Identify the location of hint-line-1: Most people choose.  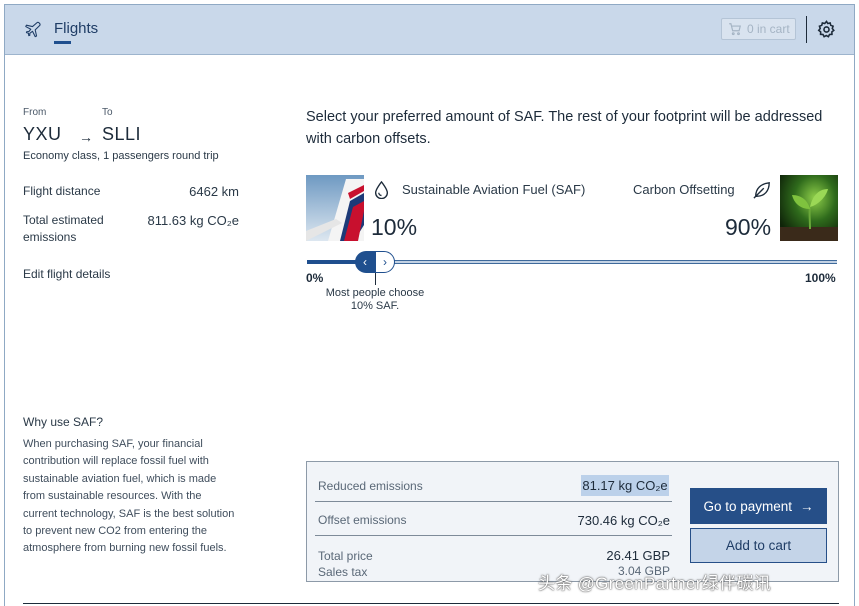
(375, 293).